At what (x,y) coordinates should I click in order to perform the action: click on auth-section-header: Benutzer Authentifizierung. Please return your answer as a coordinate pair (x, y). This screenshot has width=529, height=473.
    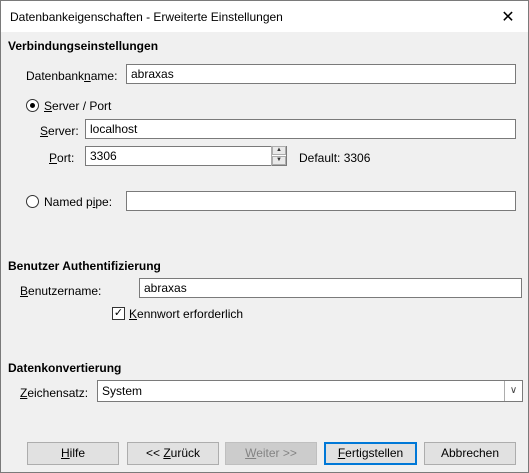
    Looking at the image, I should click on (84, 266).